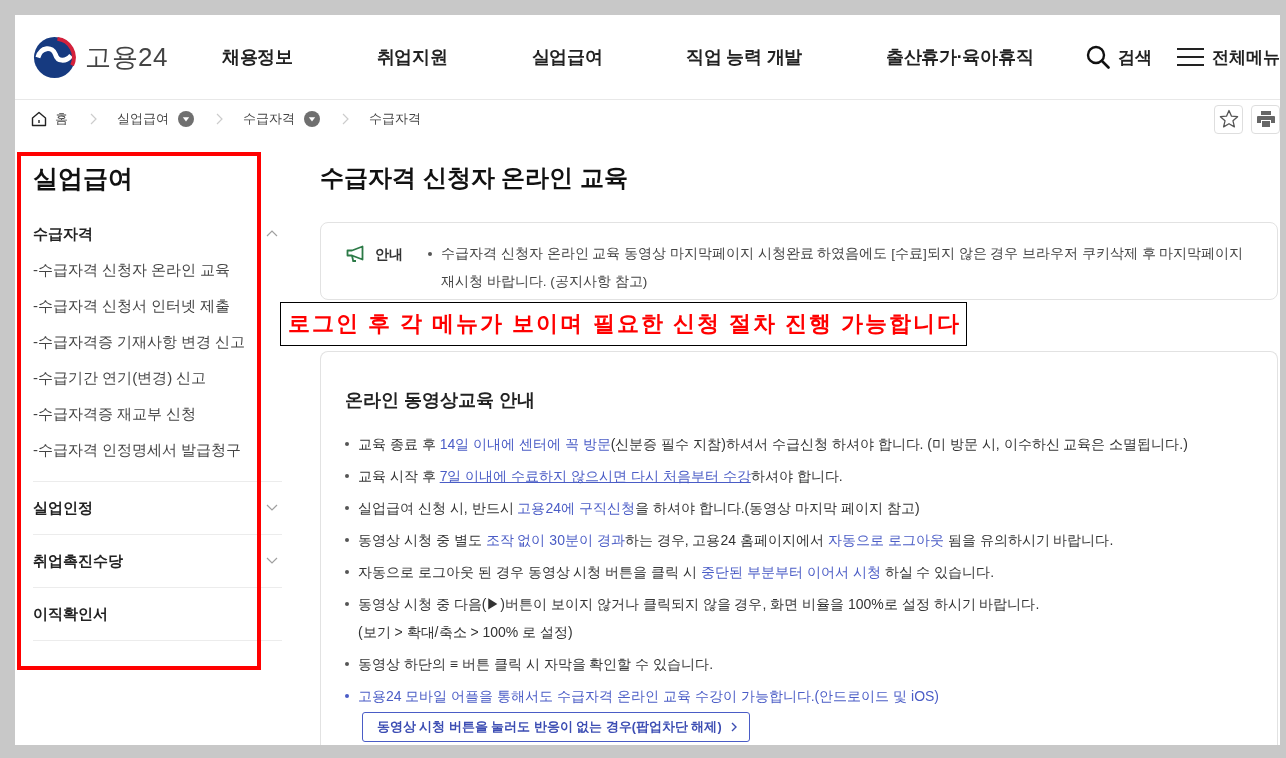 The width and height of the screenshot is (1286, 758). What do you see at coordinates (843, 268) in the screenshot?
I see `notice-text: 수급자격 신청자 온라인 교육 동영상 마지막페이지 시청완료 하였음에도 [수료]되지 않은 경우 브라우저 쿠키삭제 후 마지막페이지 재시청 바랍니다. (공지사항 참고)` at bounding box center [843, 268].